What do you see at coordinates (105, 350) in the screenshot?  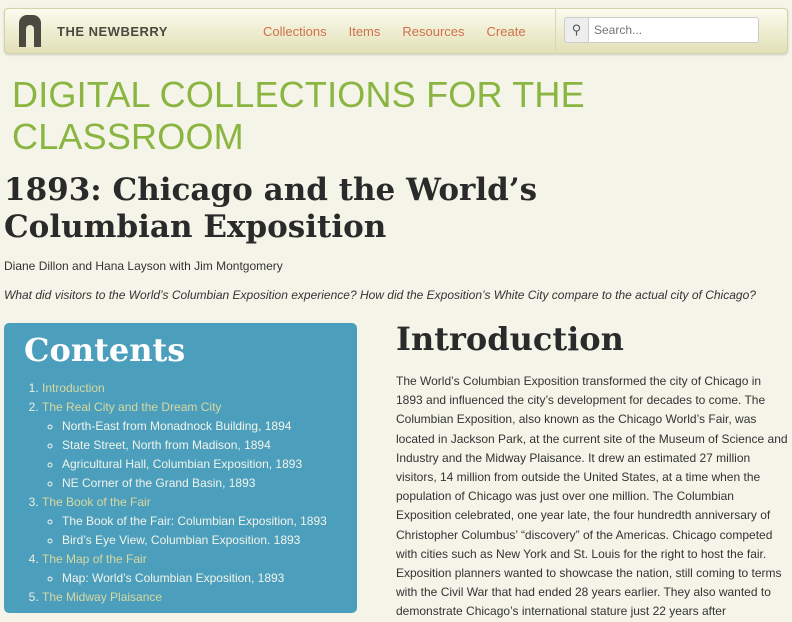 I see `toc-heading: Contents` at bounding box center [105, 350].